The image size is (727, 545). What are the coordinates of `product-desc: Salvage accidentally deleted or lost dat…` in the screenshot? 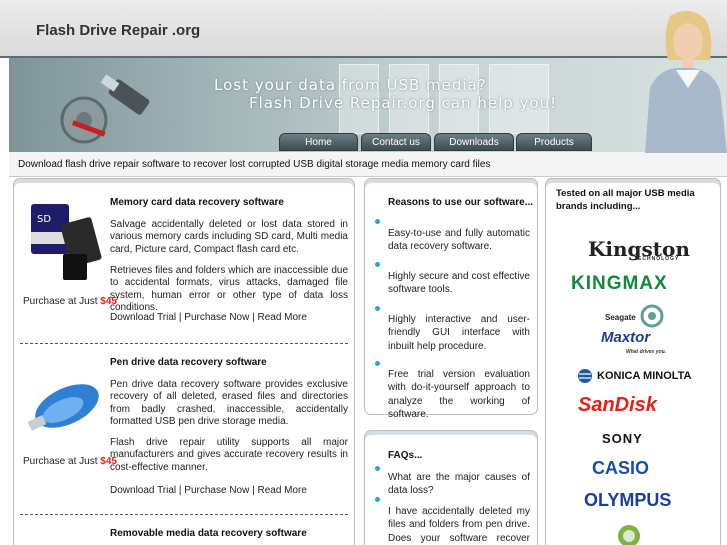 It's located at (229, 237).